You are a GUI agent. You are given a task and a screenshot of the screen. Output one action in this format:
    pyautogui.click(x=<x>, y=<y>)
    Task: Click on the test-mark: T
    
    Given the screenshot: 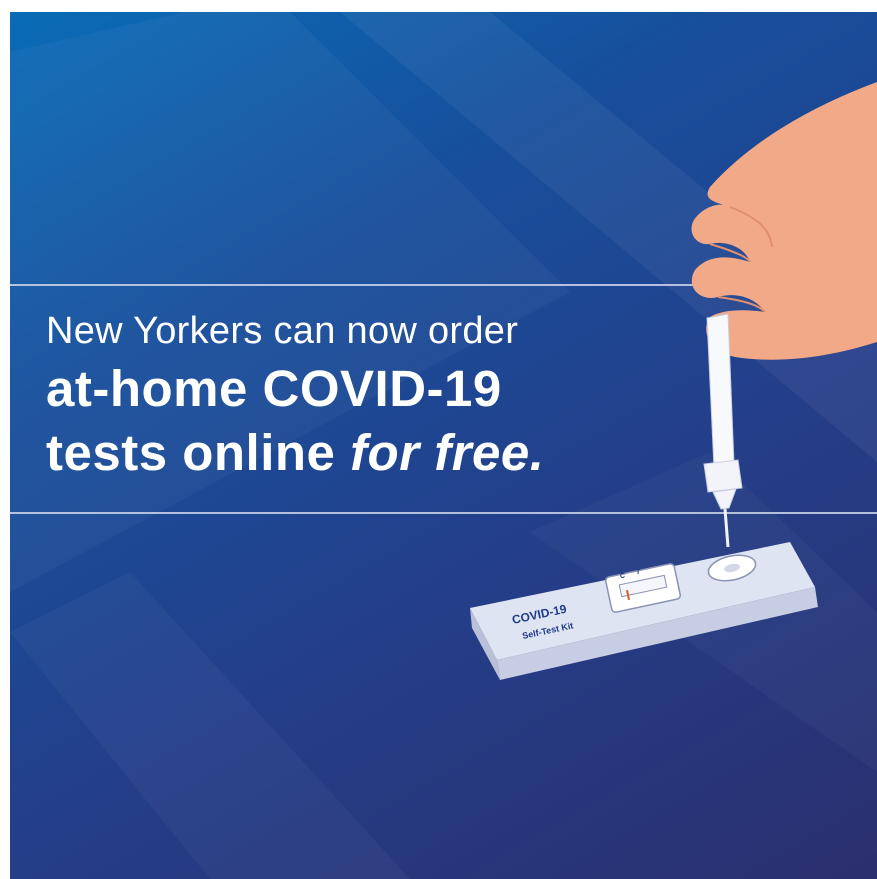 What is the action you would take?
    pyautogui.click(x=638, y=572)
    